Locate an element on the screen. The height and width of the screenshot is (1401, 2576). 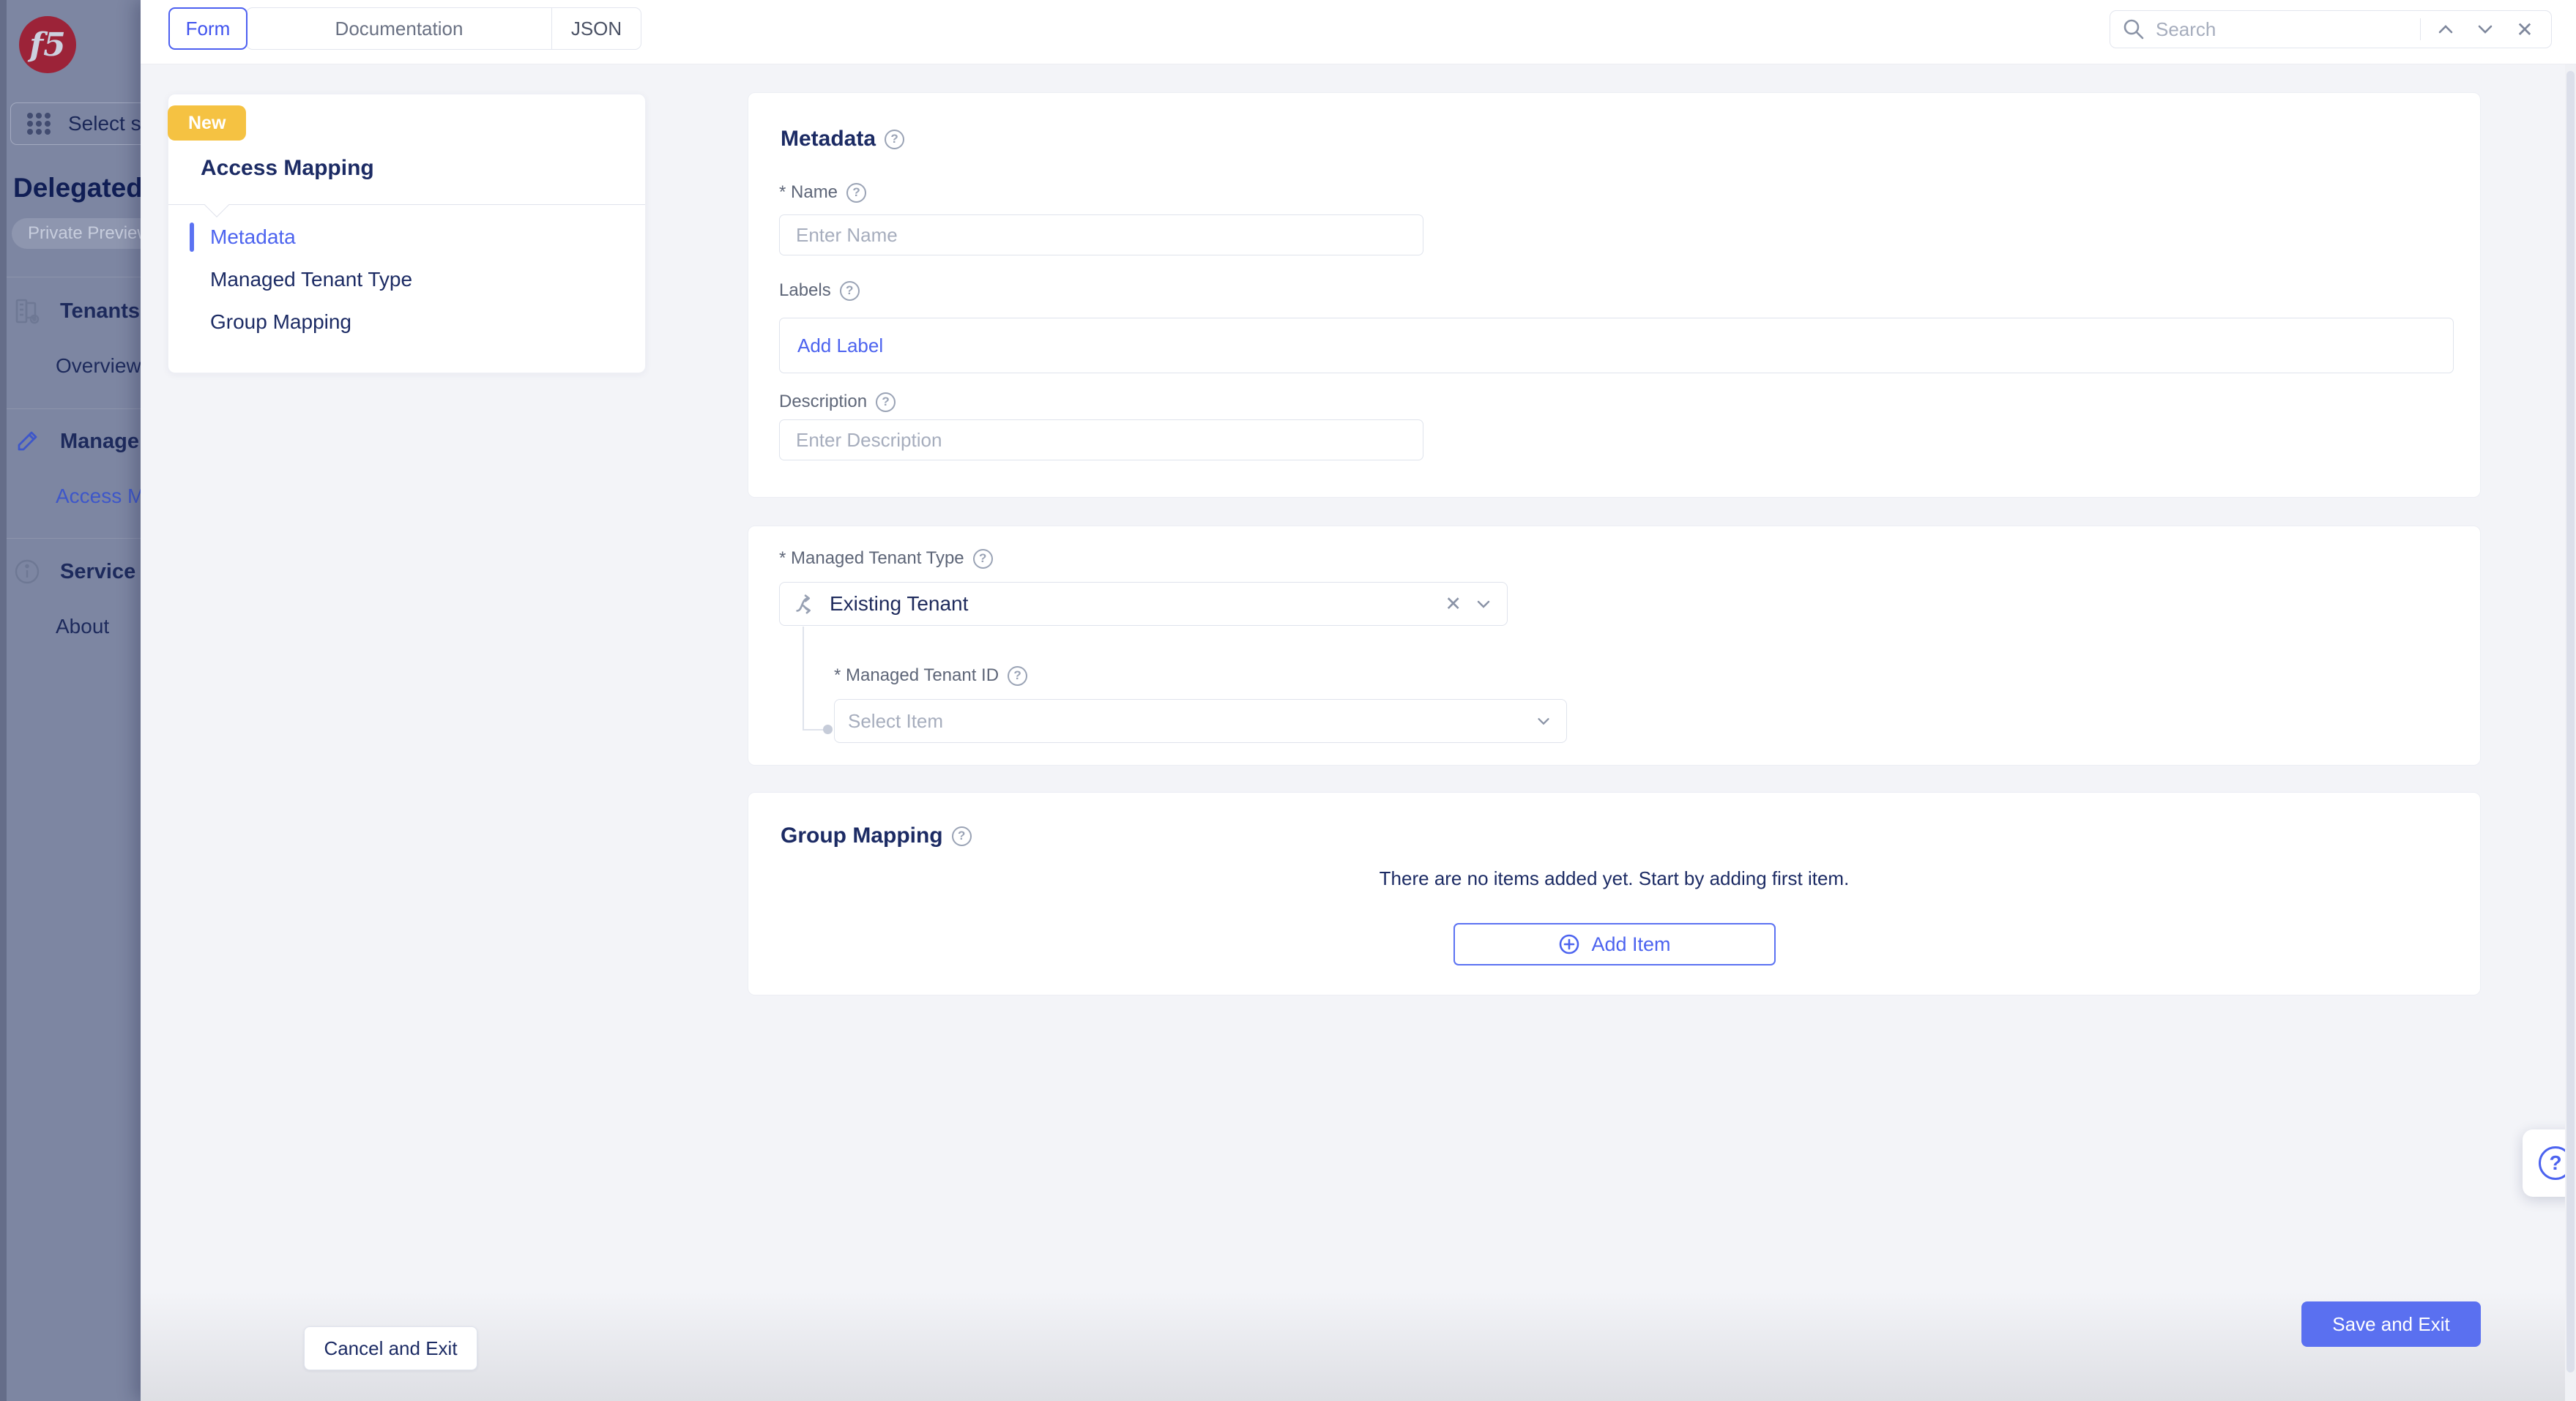
search-icon is located at coordinates (2133, 29).